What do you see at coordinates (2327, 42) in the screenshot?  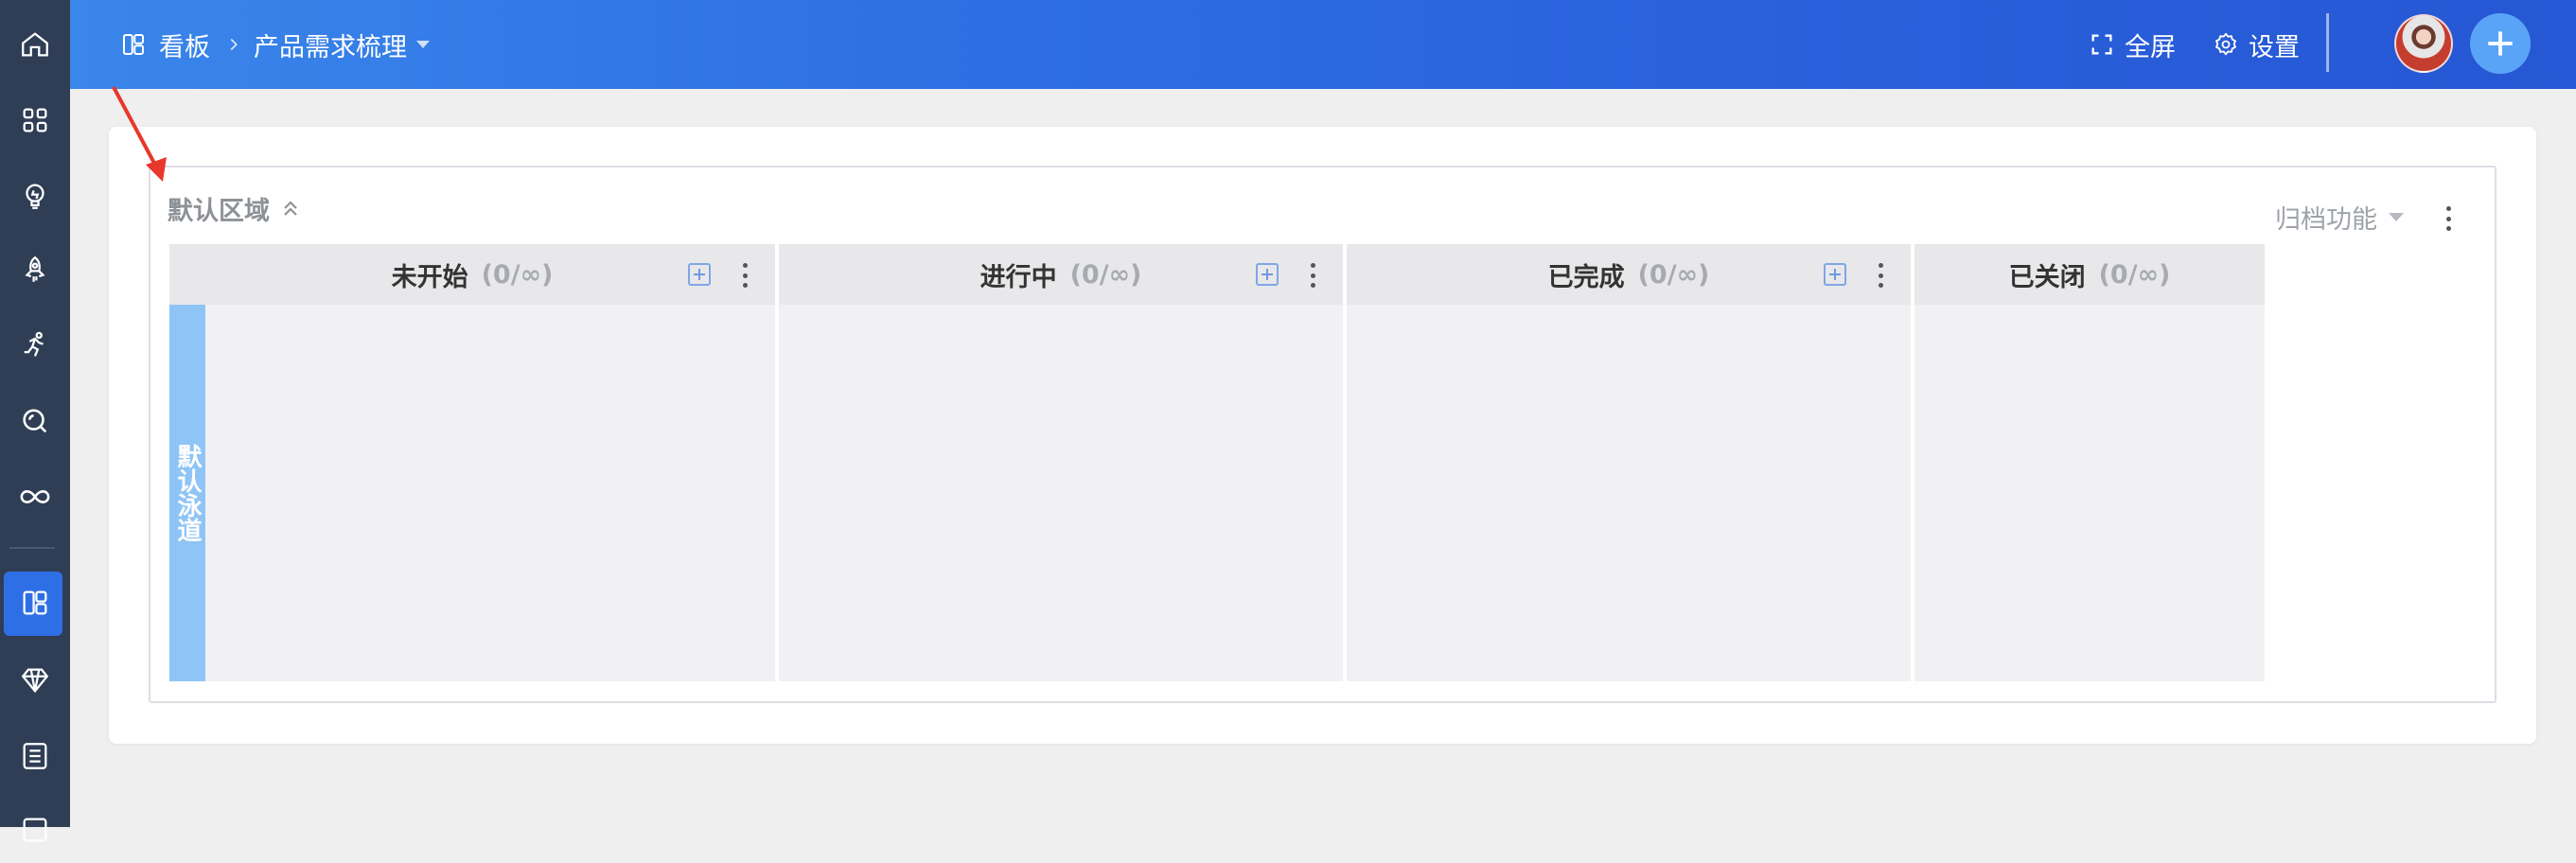 I see `header-separator` at bounding box center [2327, 42].